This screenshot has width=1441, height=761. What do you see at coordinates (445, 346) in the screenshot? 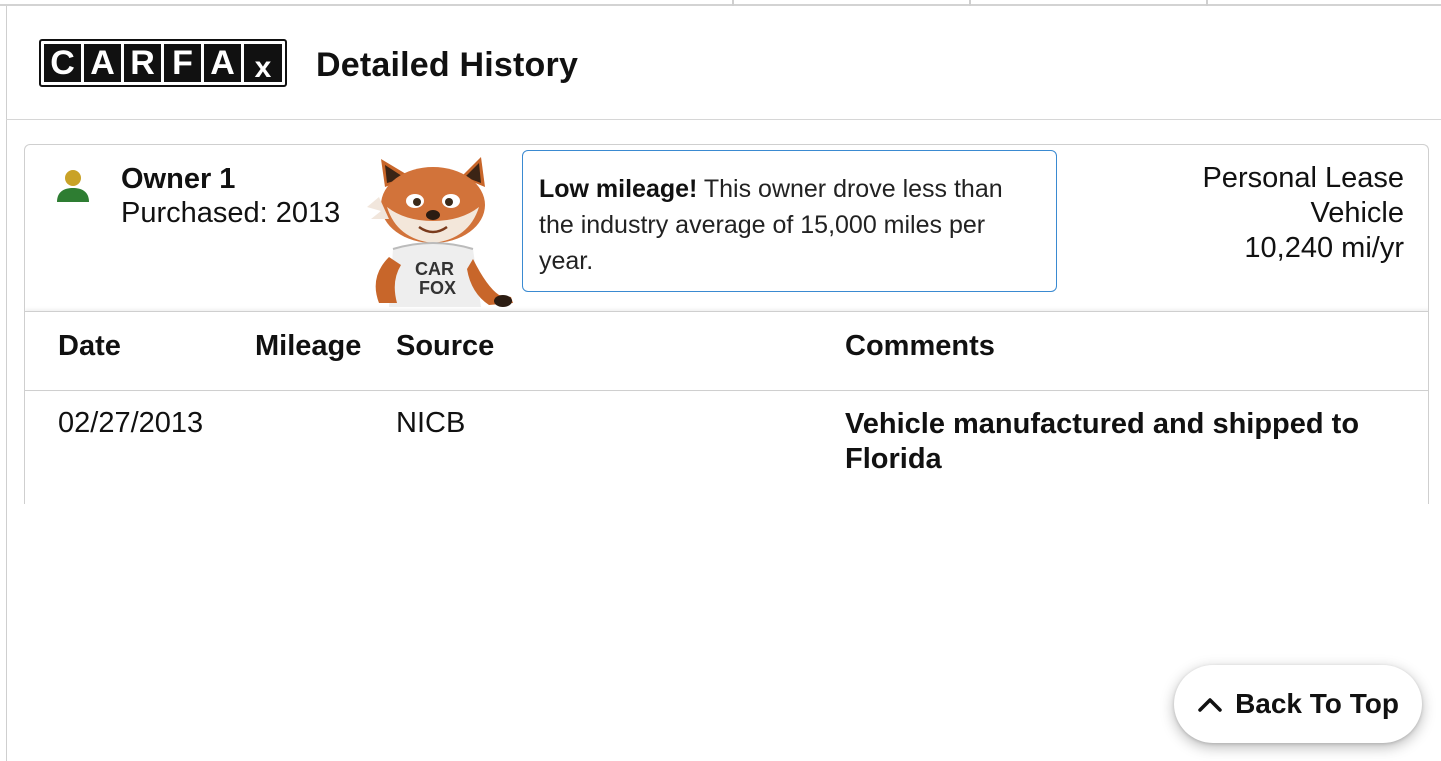
I see `column-header-source: Source` at bounding box center [445, 346].